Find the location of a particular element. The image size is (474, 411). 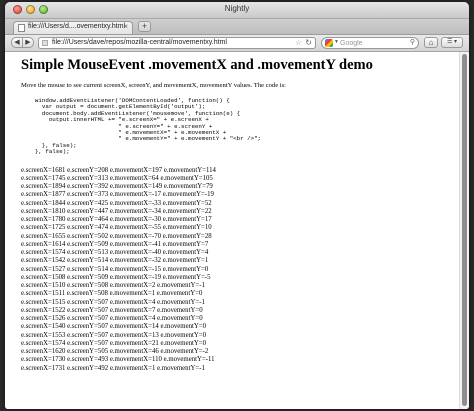

chevron-down-icon: ▼ is located at coordinates (336, 42).